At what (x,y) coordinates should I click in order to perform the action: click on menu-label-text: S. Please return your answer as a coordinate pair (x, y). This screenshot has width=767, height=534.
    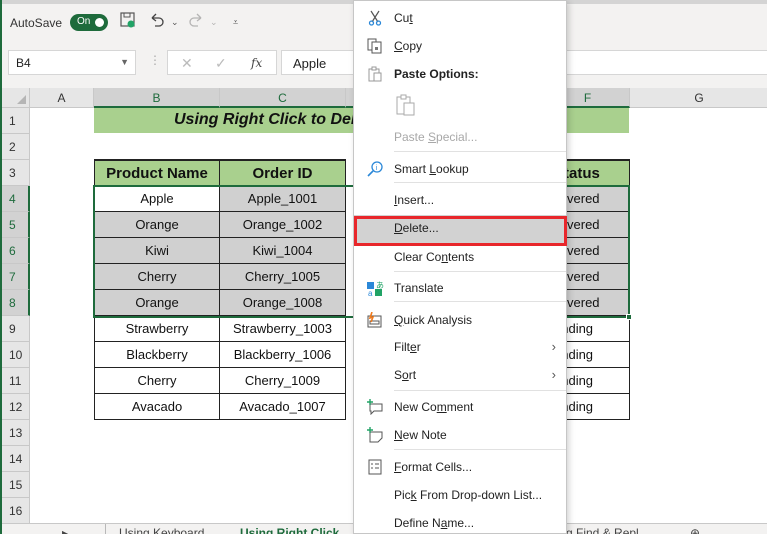
    Looking at the image, I should click on (398, 375).